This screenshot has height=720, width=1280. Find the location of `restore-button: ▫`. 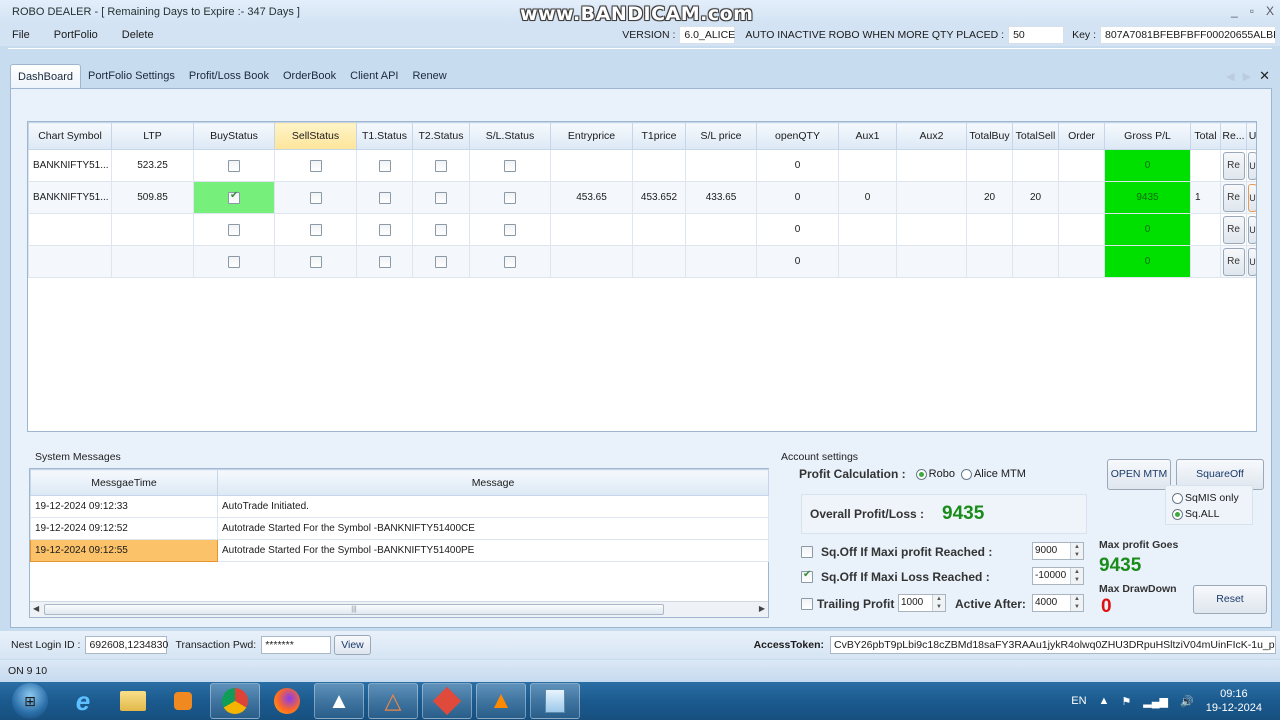

restore-button: ▫ is located at coordinates (1252, 11).